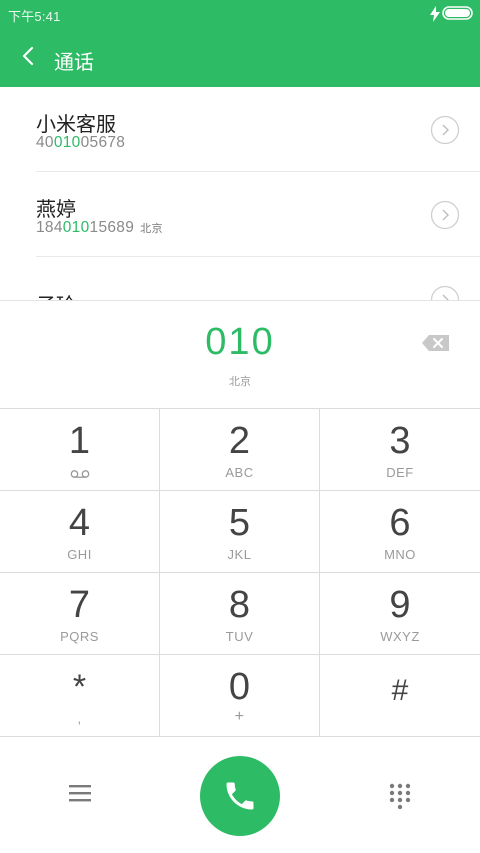  I want to click on key-7: 7 PQRS, so click(80, 614).